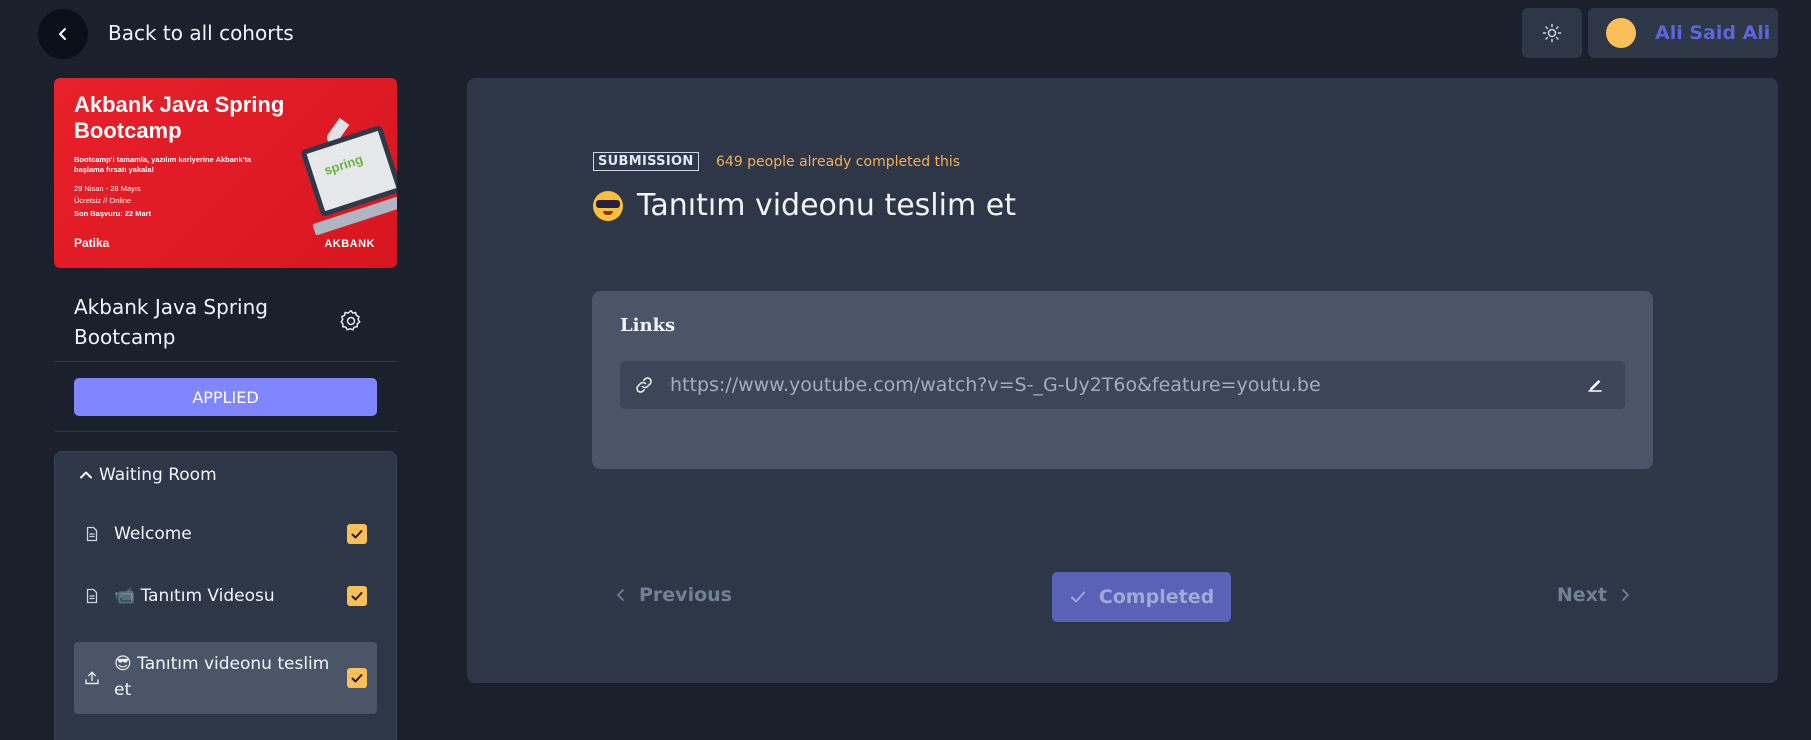 The width and height of the screenshot is (1811, 740). Describe the element at coordinates (644, 385) in the screenshot. I see `link-icon` at that location.